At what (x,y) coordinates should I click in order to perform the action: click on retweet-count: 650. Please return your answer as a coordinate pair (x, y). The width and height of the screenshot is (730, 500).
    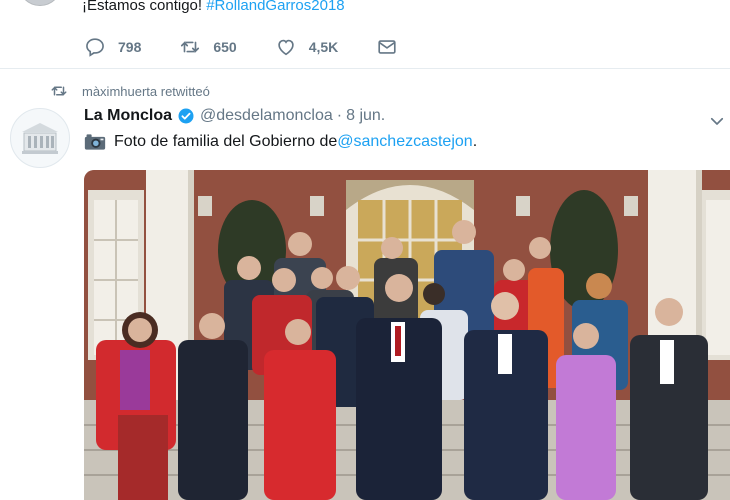
    Looking at the image, I should click on (225, 47).